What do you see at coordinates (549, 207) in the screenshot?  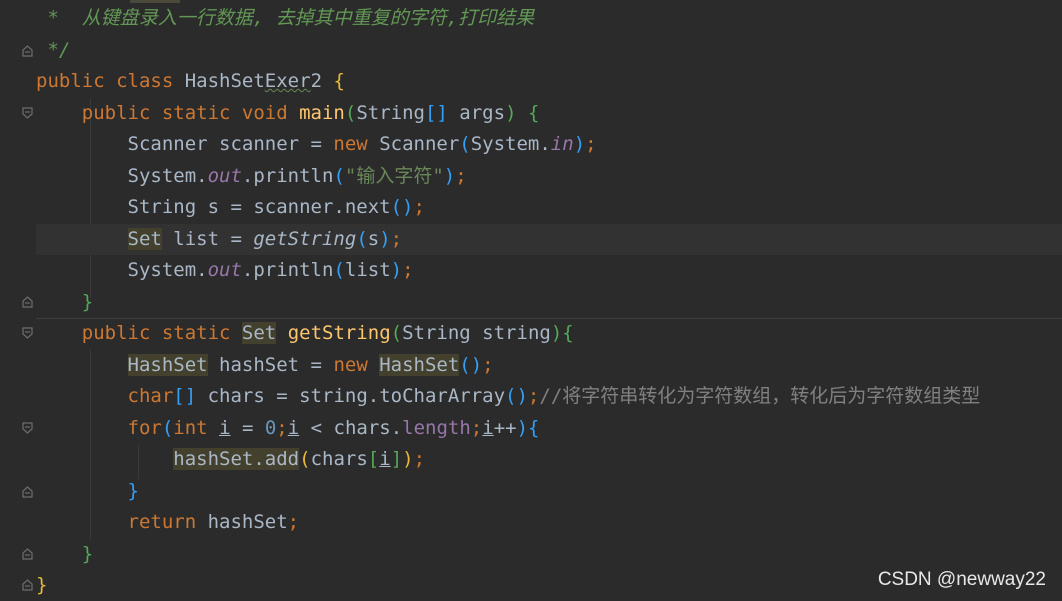 I see `code-line: String s = scanner.next();` at bounding box center [549, 207].